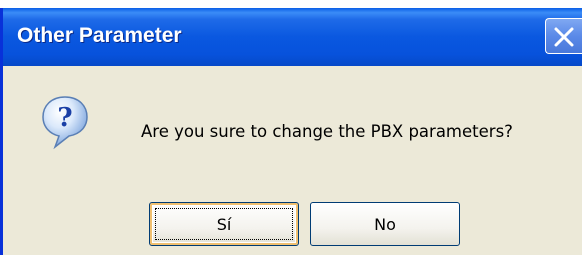 The height and width of the screenshot is (255, 582). I want to click on question-icon: ?, so click(65, 124).